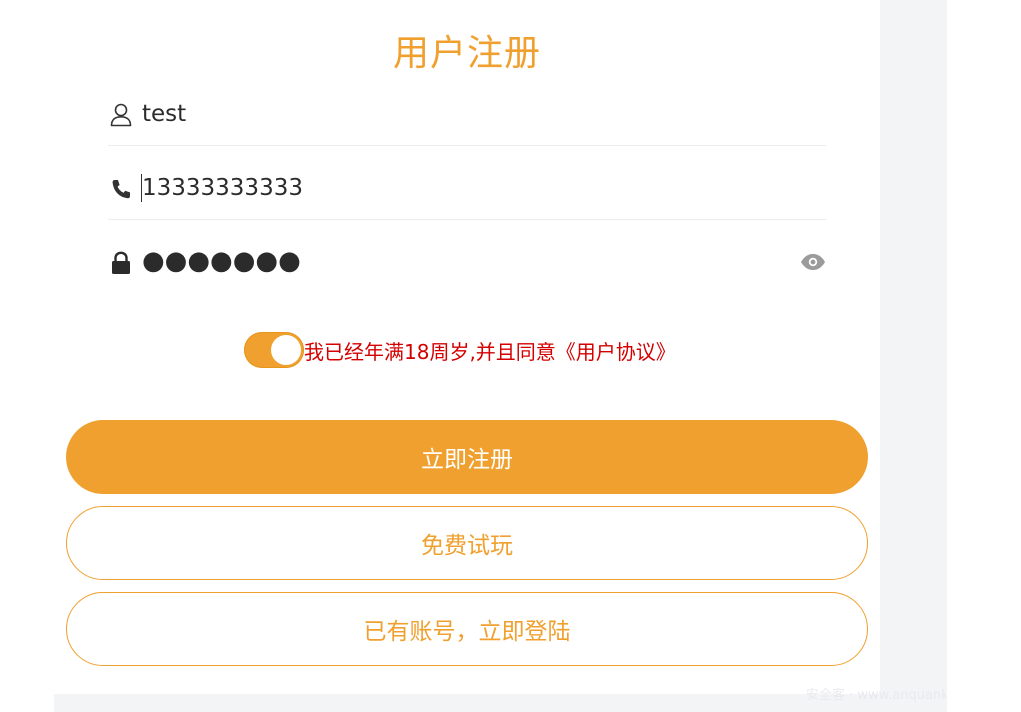 The image size is (1021, 712). I want to click on agreement-text: 我已经年满18周岁,并且同意《用户协议》, so click(490, 350).